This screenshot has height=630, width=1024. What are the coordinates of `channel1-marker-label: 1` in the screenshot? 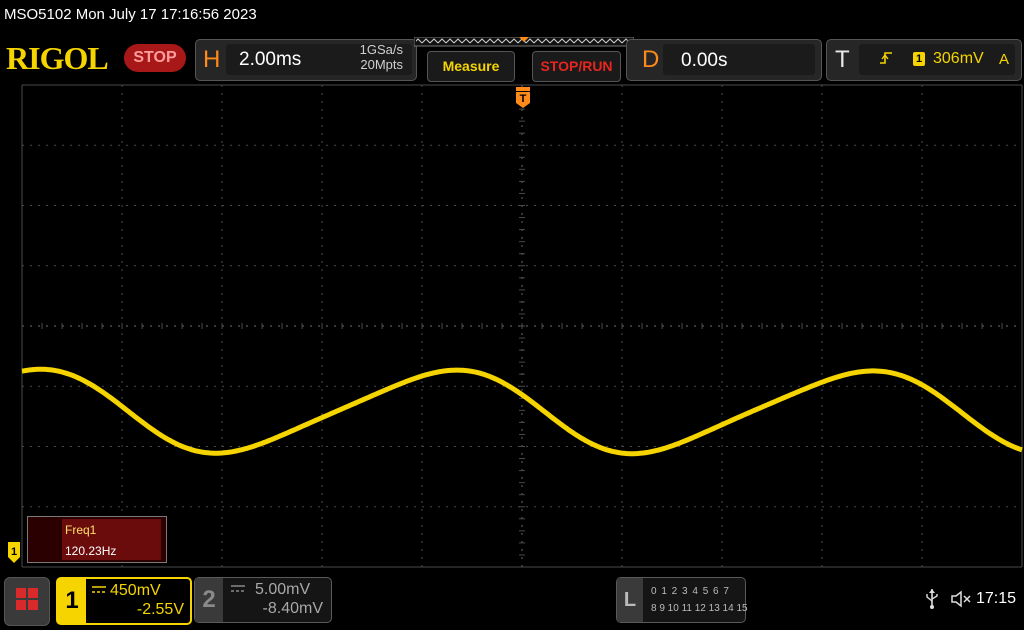 It's located at (14, 552).